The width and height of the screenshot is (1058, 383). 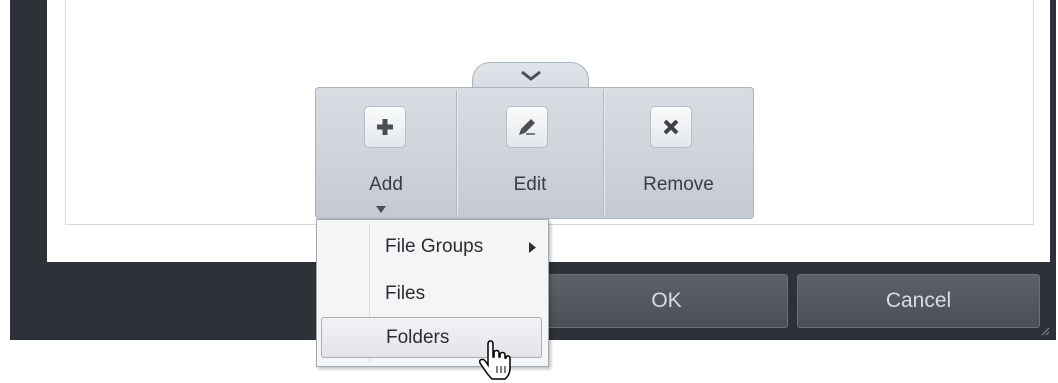 I want to click on caret-down-icon, so click(x=381, y=209).